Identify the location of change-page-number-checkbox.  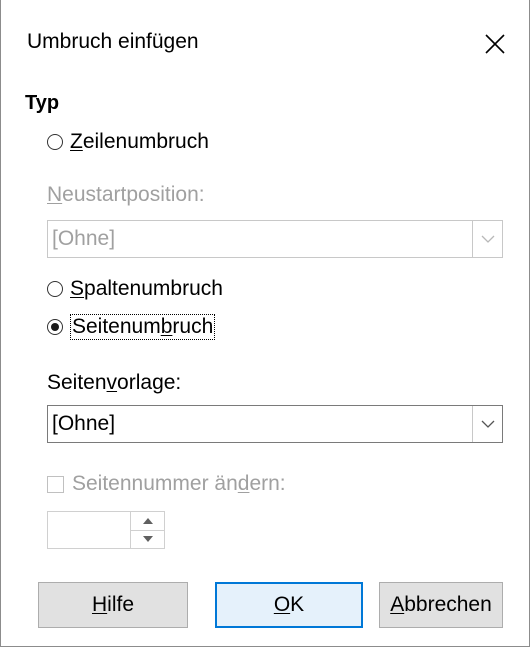
(55, 484).